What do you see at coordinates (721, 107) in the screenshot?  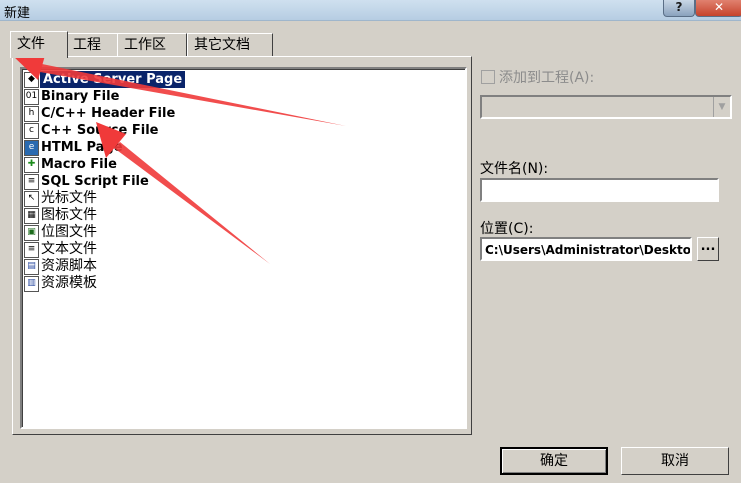 I see `chevron-down-icon: ▼` at bounding box center [721, 107].